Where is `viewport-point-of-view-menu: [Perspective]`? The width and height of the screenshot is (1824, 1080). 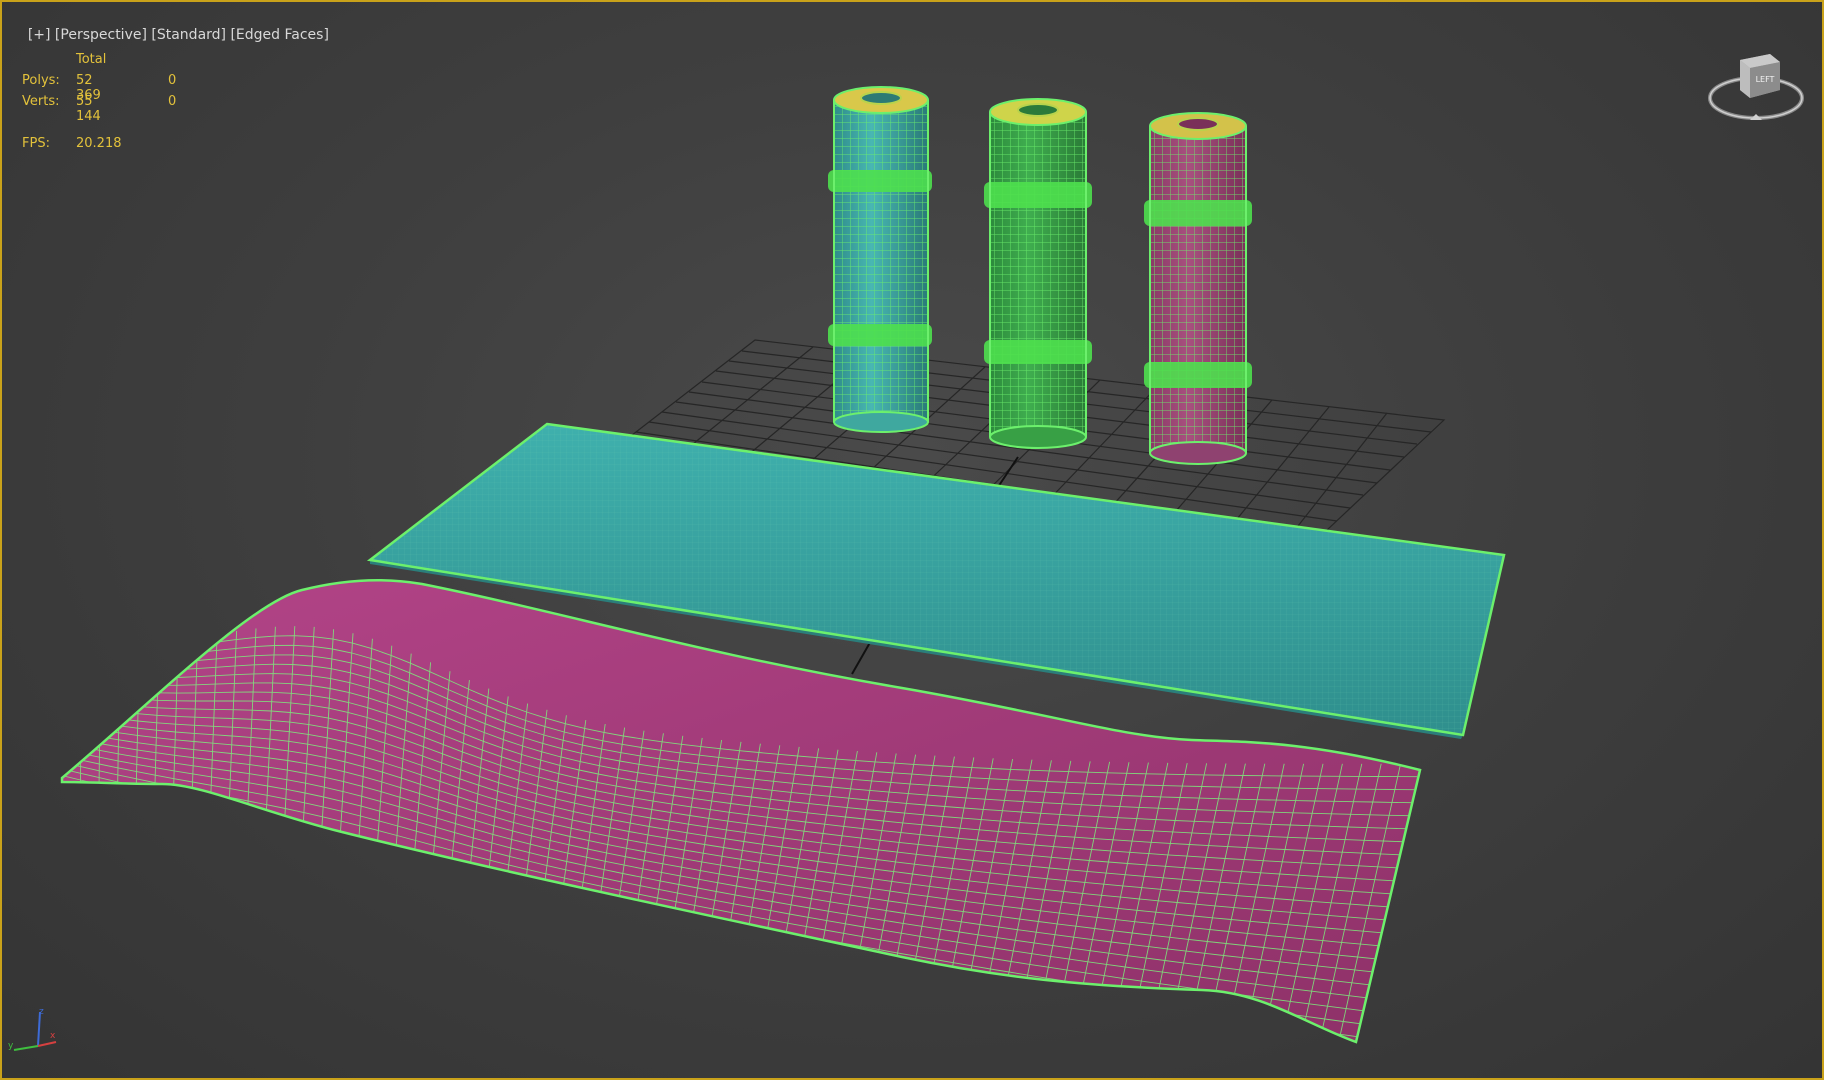 viewport-point-of-view-menu: [Perspective] is located at coordinates (101, 35).